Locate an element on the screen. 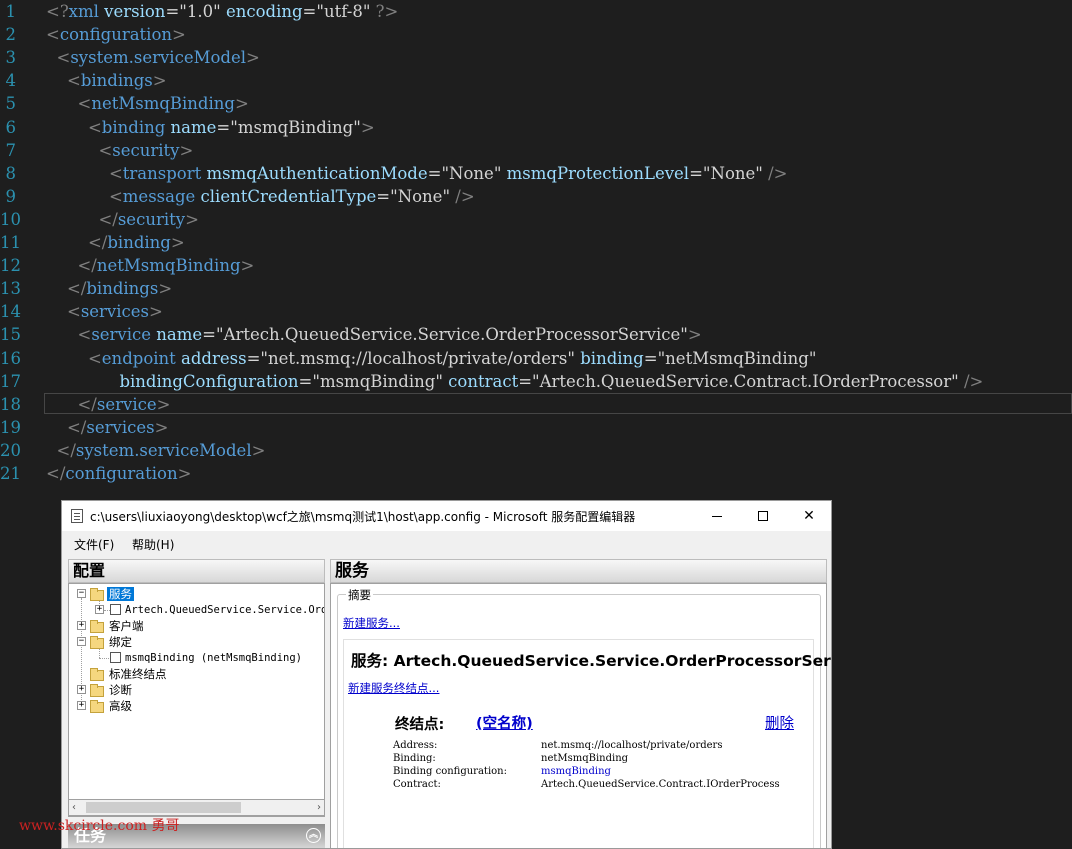 Image resolution: width=1072 pixels, height=849 pixels. code-line: 19 </services> is located at coordinates (536, 427).